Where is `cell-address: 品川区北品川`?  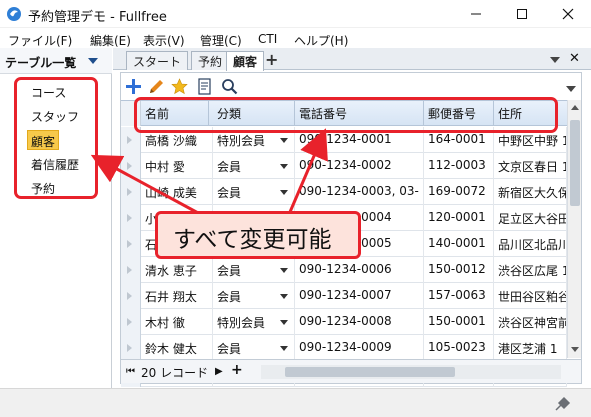
cell-address: 品川区北品川 is located at coordinates (530, 244).